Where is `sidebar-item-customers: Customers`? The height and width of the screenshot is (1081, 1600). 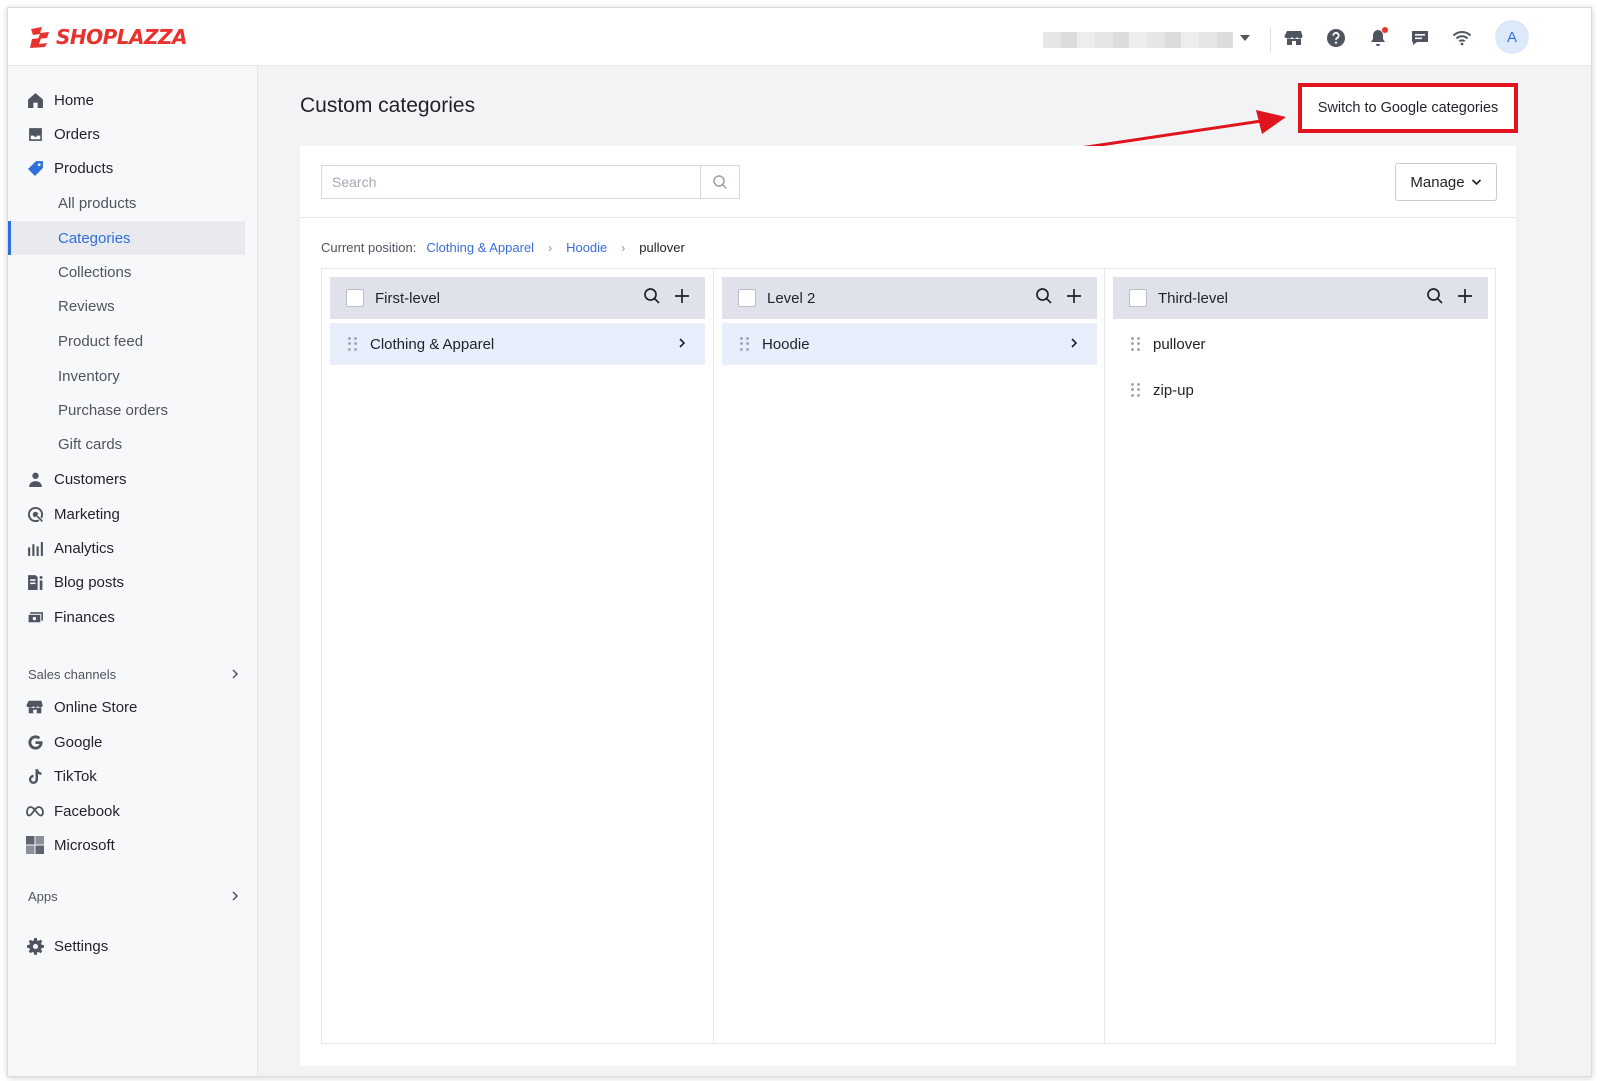 sidebar-item-customers: Customers is located at coordinates (126, 479).